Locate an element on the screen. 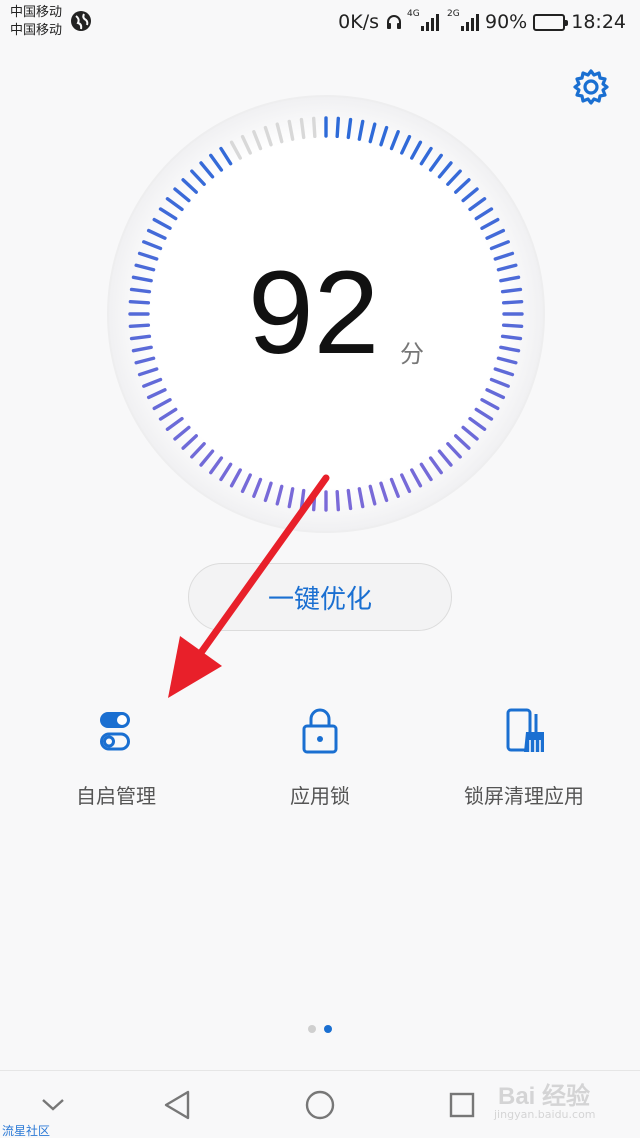 The width and height of the screenshot is (640, 1138). net-speed: 0K/s is located at coordinates (358, 22).